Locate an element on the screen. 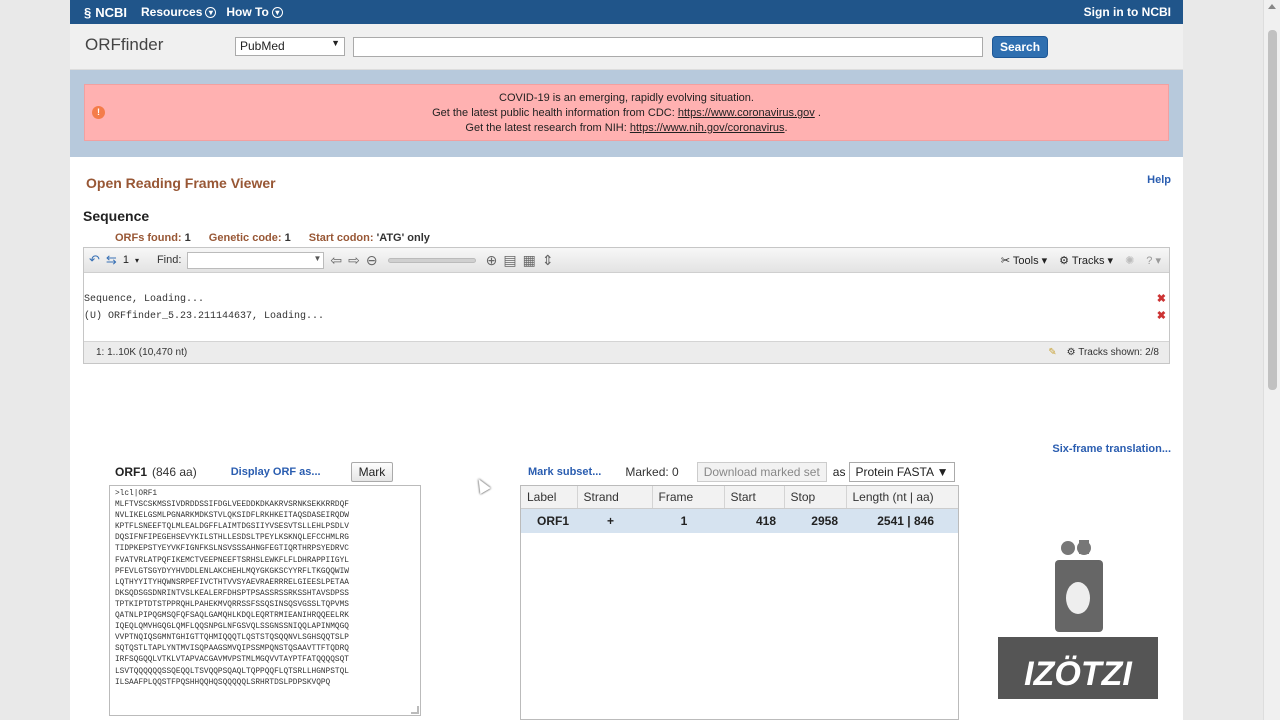 This screenshot has width=1280, height=720. col-strand: Strand is located at coordinates (615, 497).